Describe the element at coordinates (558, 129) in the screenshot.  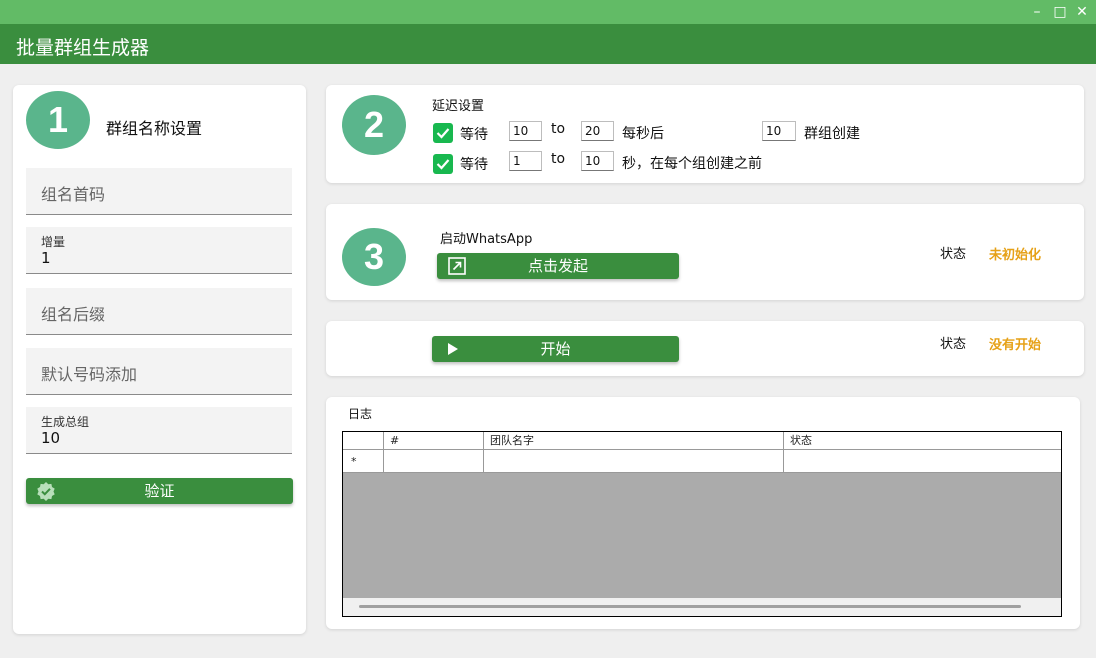
I see `delay-row1-to-label: to` at that location.